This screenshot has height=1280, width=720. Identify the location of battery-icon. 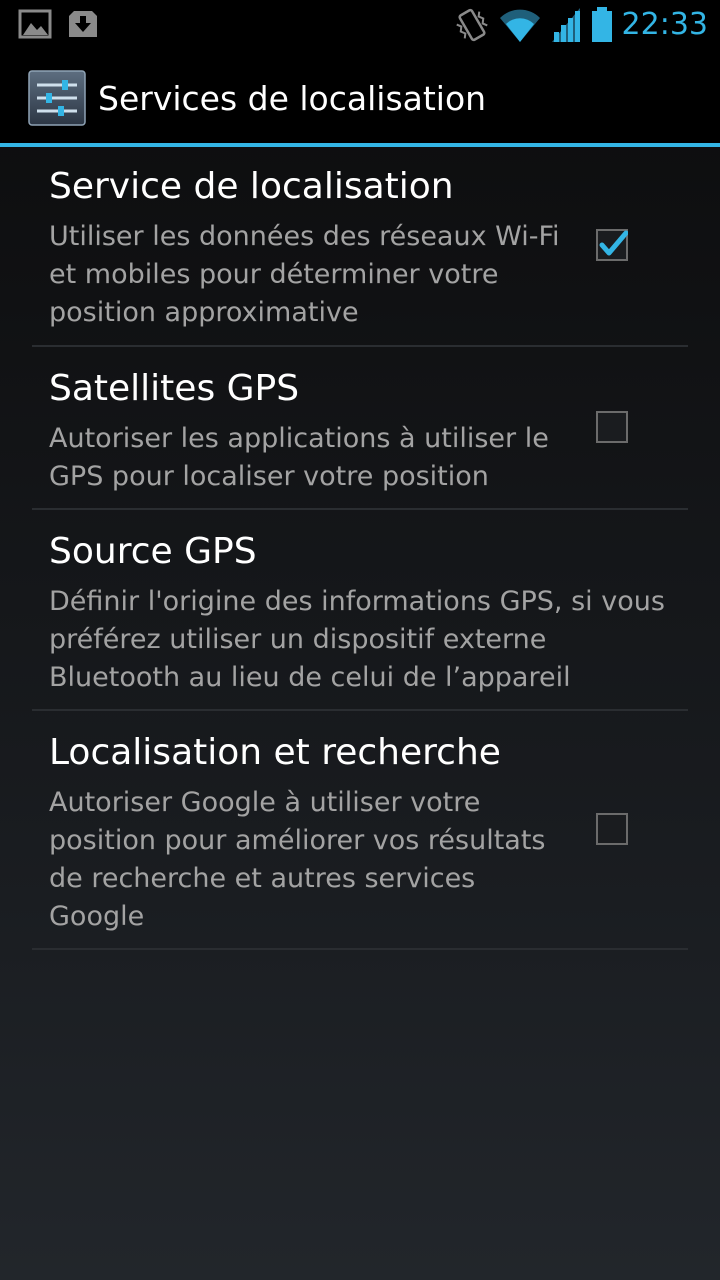
(601, 24).